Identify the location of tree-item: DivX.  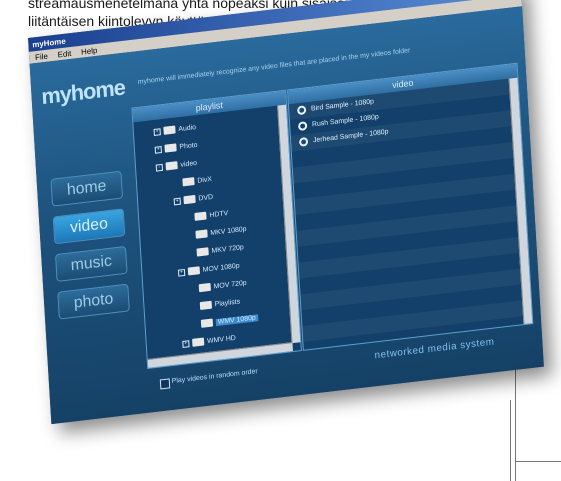
(192, 181).